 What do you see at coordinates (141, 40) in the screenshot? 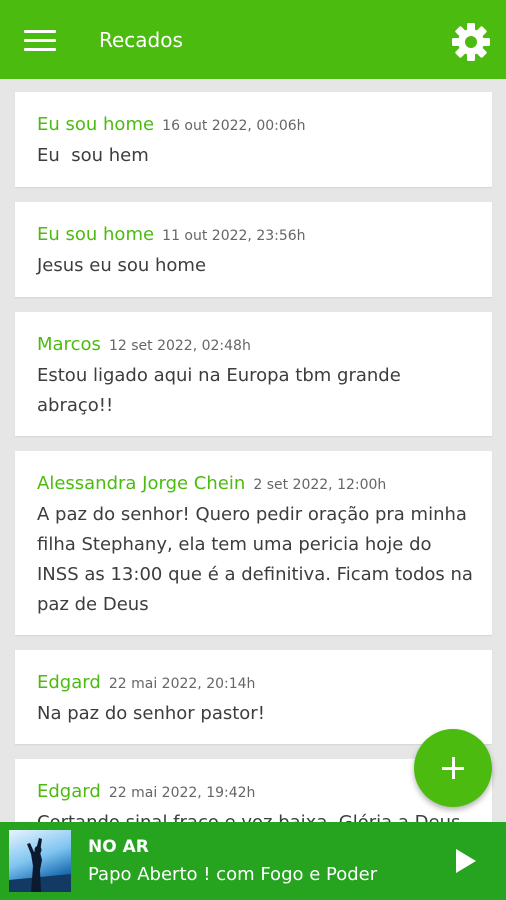
I see `page-title: Recados` at bounding box center [141, 40].